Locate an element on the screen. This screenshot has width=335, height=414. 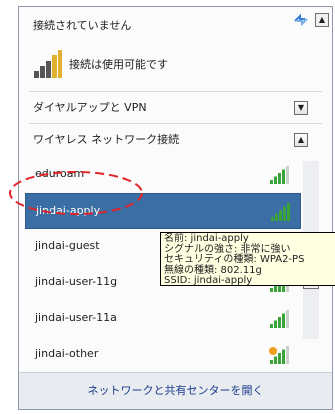
refresh-button is located at coordinates (301, 23).